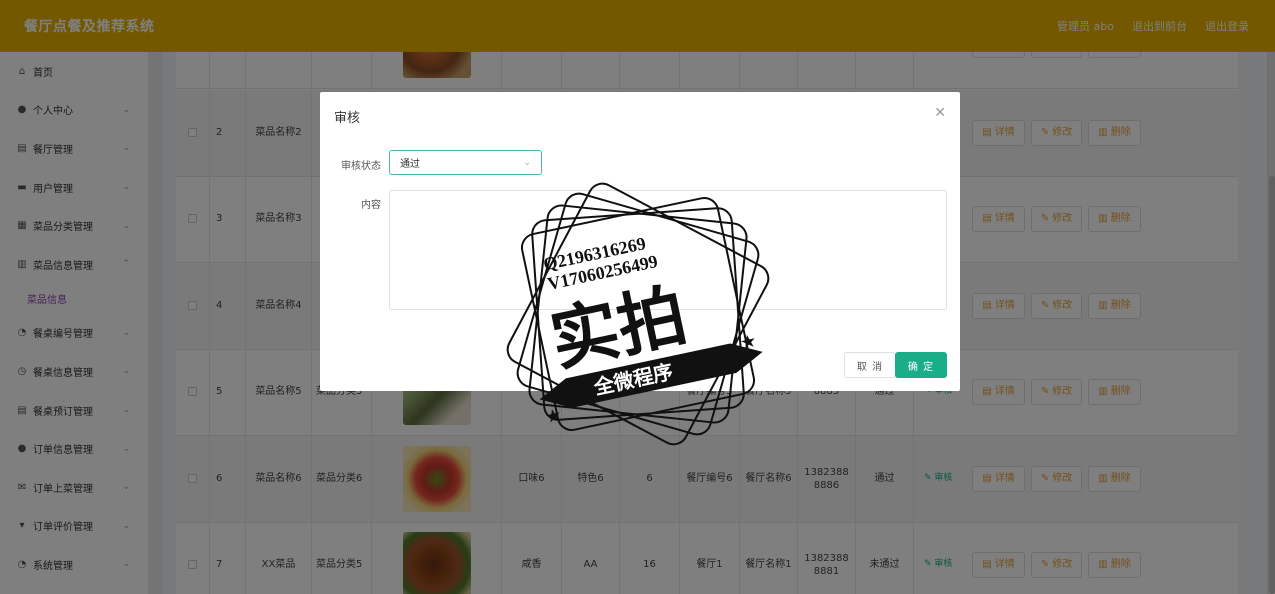 Image resolution: width=1275 pixels, height=594 pixels. What do you see at coordinates (465, 162) in the screenshot?
I see `status-select: 通过 ⌄` at bounding box center [465, 162].